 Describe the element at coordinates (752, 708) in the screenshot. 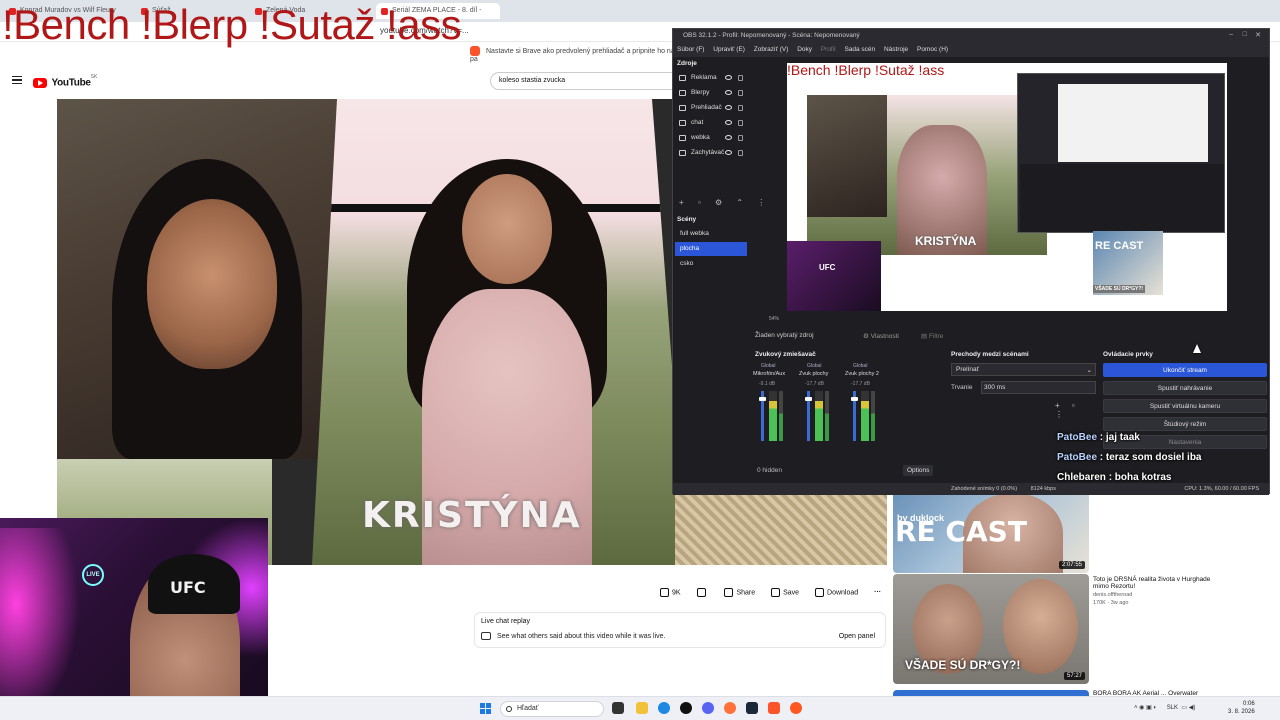

I see `steam-icon` at that location.